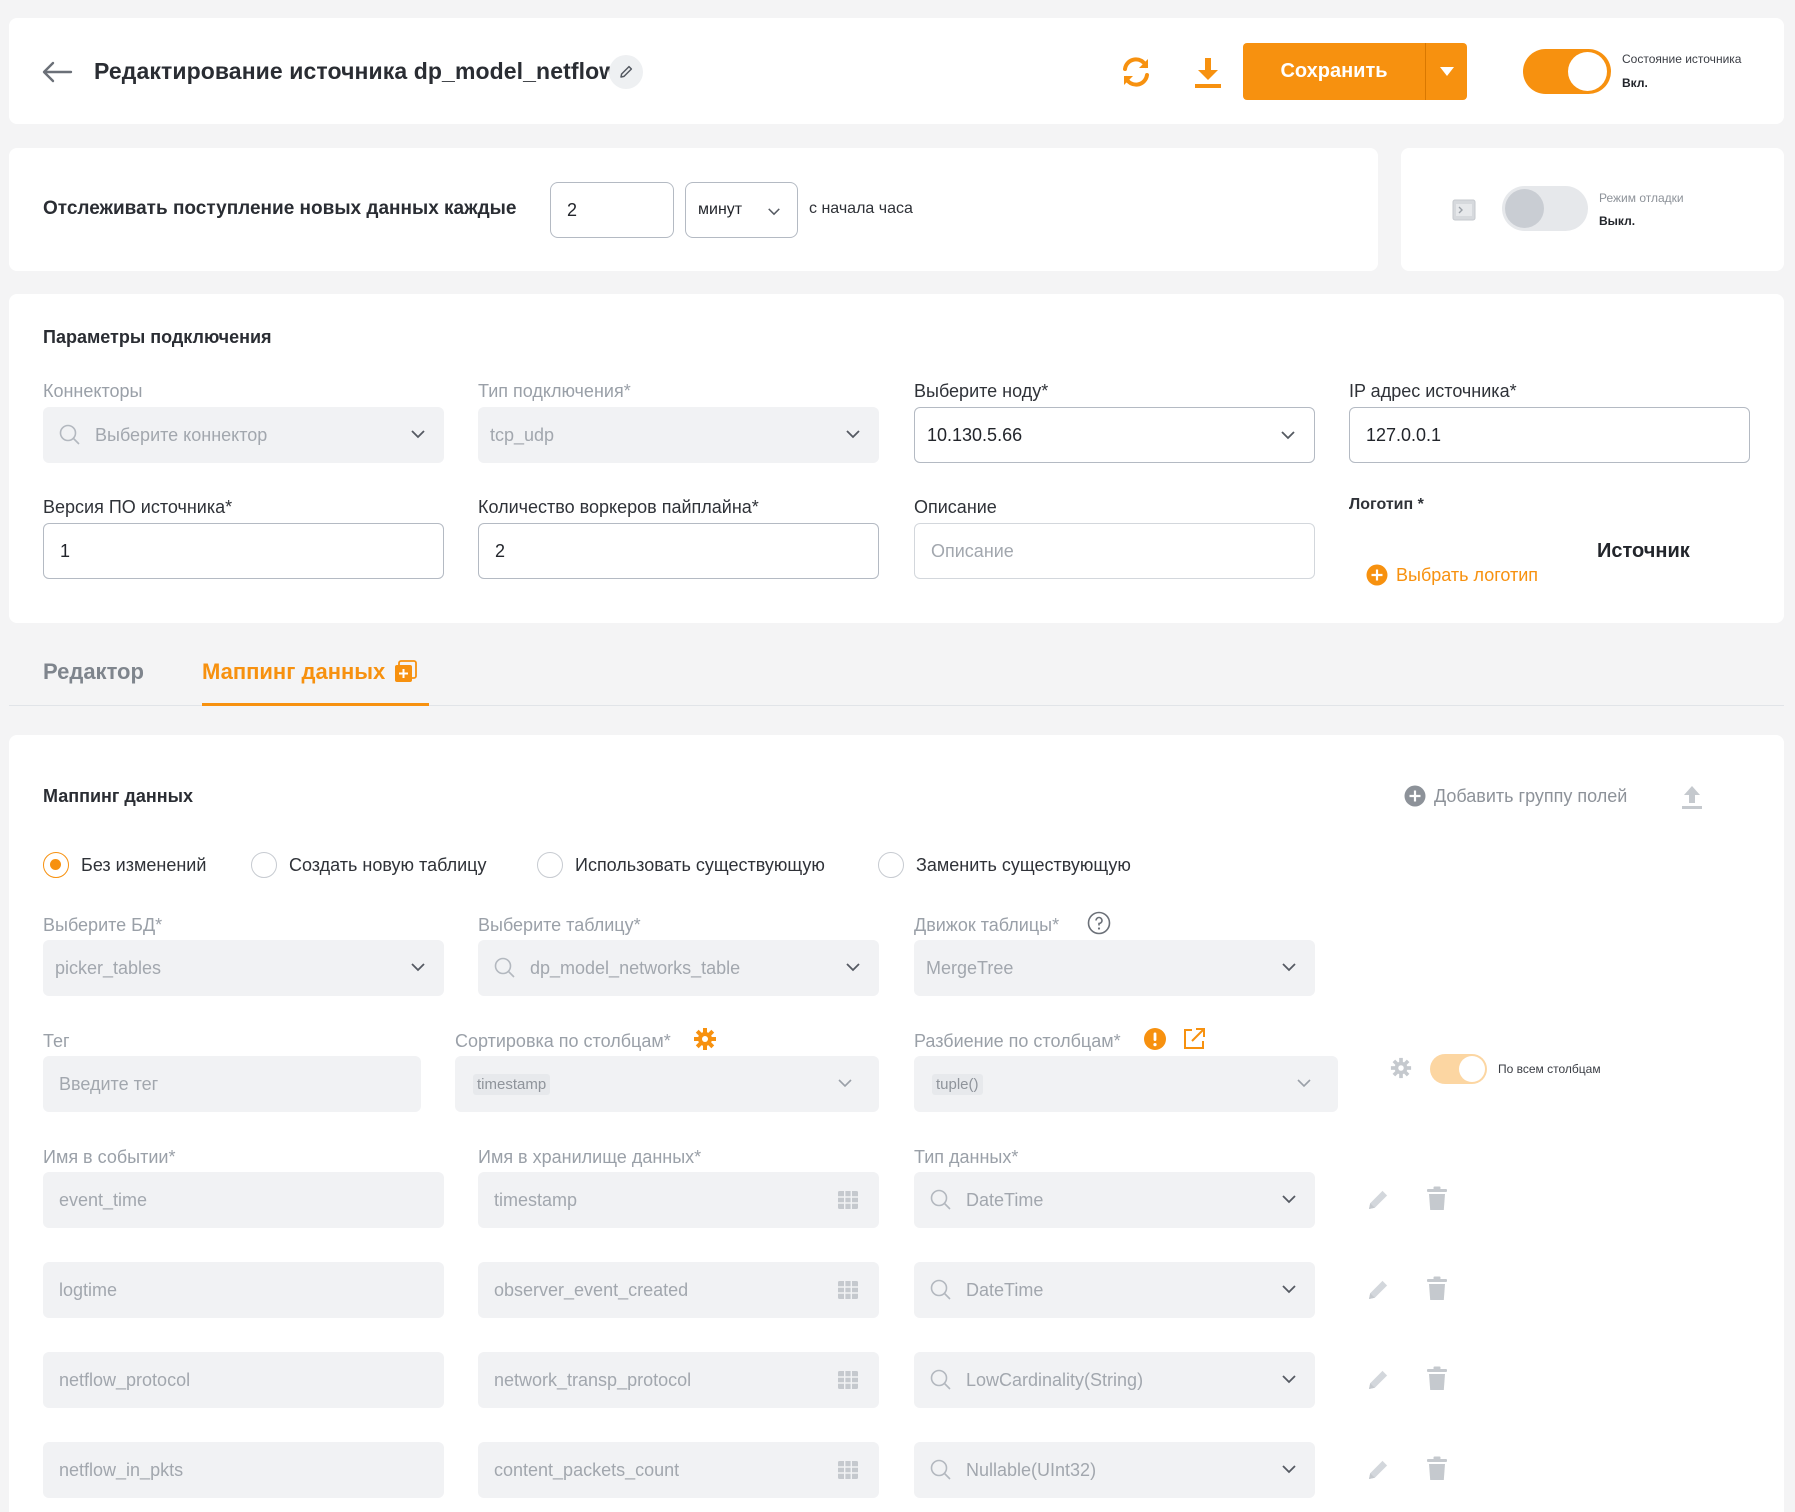  What do you see at coordinates (121, 1469) in the screenshot?
I see `event-name-value: netflow_in_pkts` at bounding box center [121, 1469].